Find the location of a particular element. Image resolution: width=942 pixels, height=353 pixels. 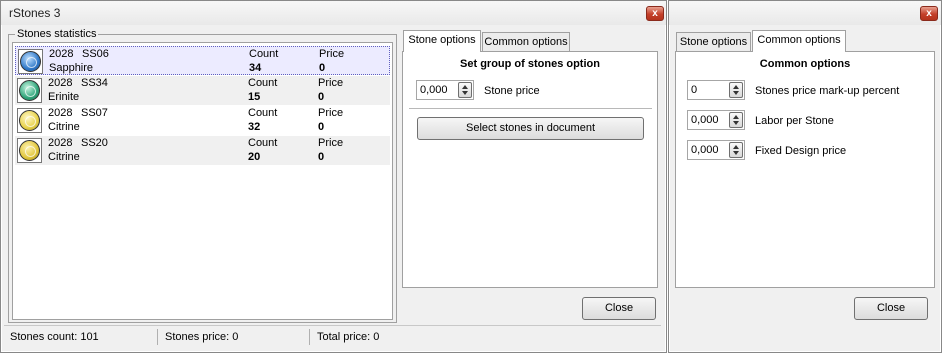

stone-name: Sapphire is located at coordinates (71, 68).